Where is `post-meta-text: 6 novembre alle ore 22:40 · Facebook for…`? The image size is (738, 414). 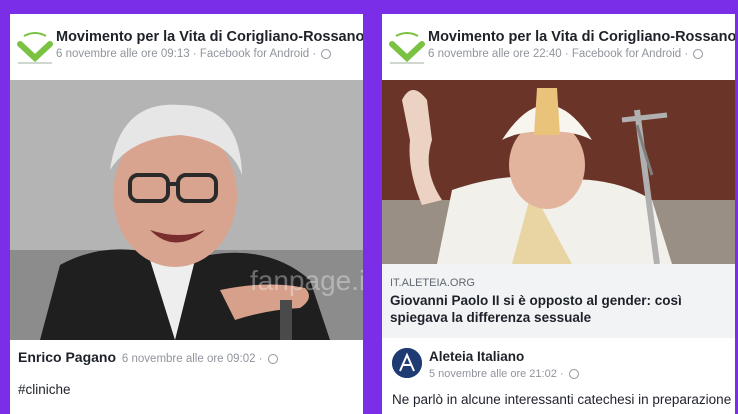 post-meta-text: 6 novembre alle ore 22:40 · Facebook for… is located at coordinates (558, 54).